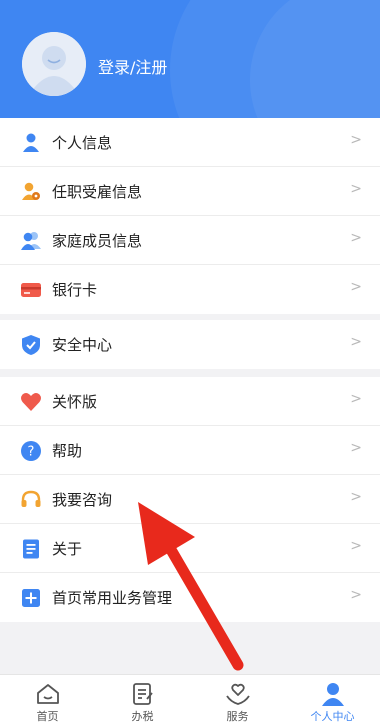 This screenshot has height=726, width=380. What do you see at coordinates (143, 694) in the screenshot?
I see `tax-form-icon` at bounding box center [143, 694].